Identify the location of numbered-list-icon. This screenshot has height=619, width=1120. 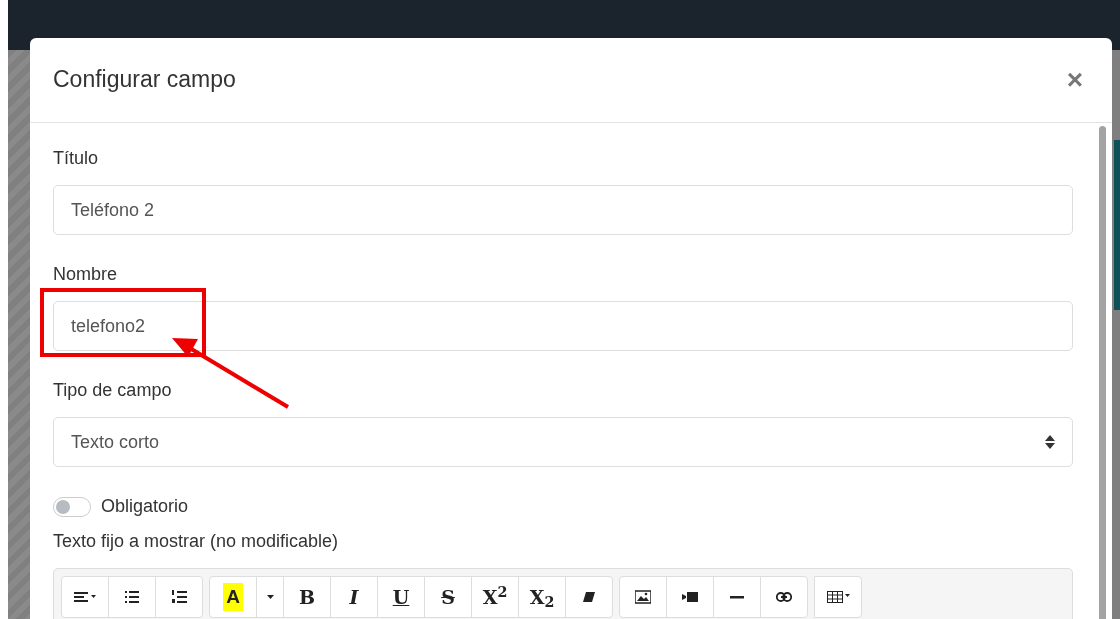
(179, 597).